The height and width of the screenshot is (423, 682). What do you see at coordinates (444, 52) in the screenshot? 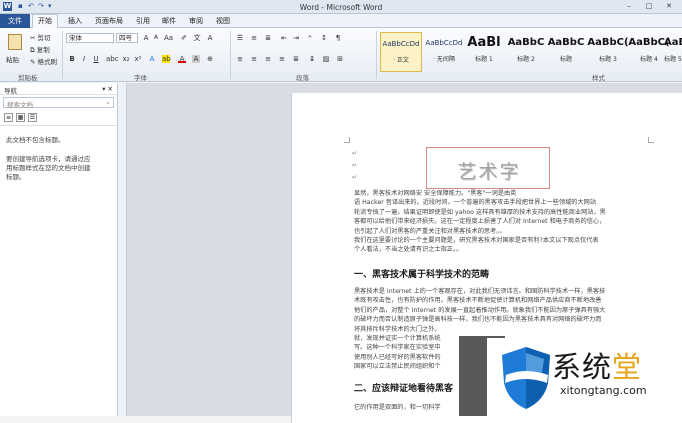
I see `style-no-spacing: AaBbCcDd · 无间隔` at bounding box center [444, 52].